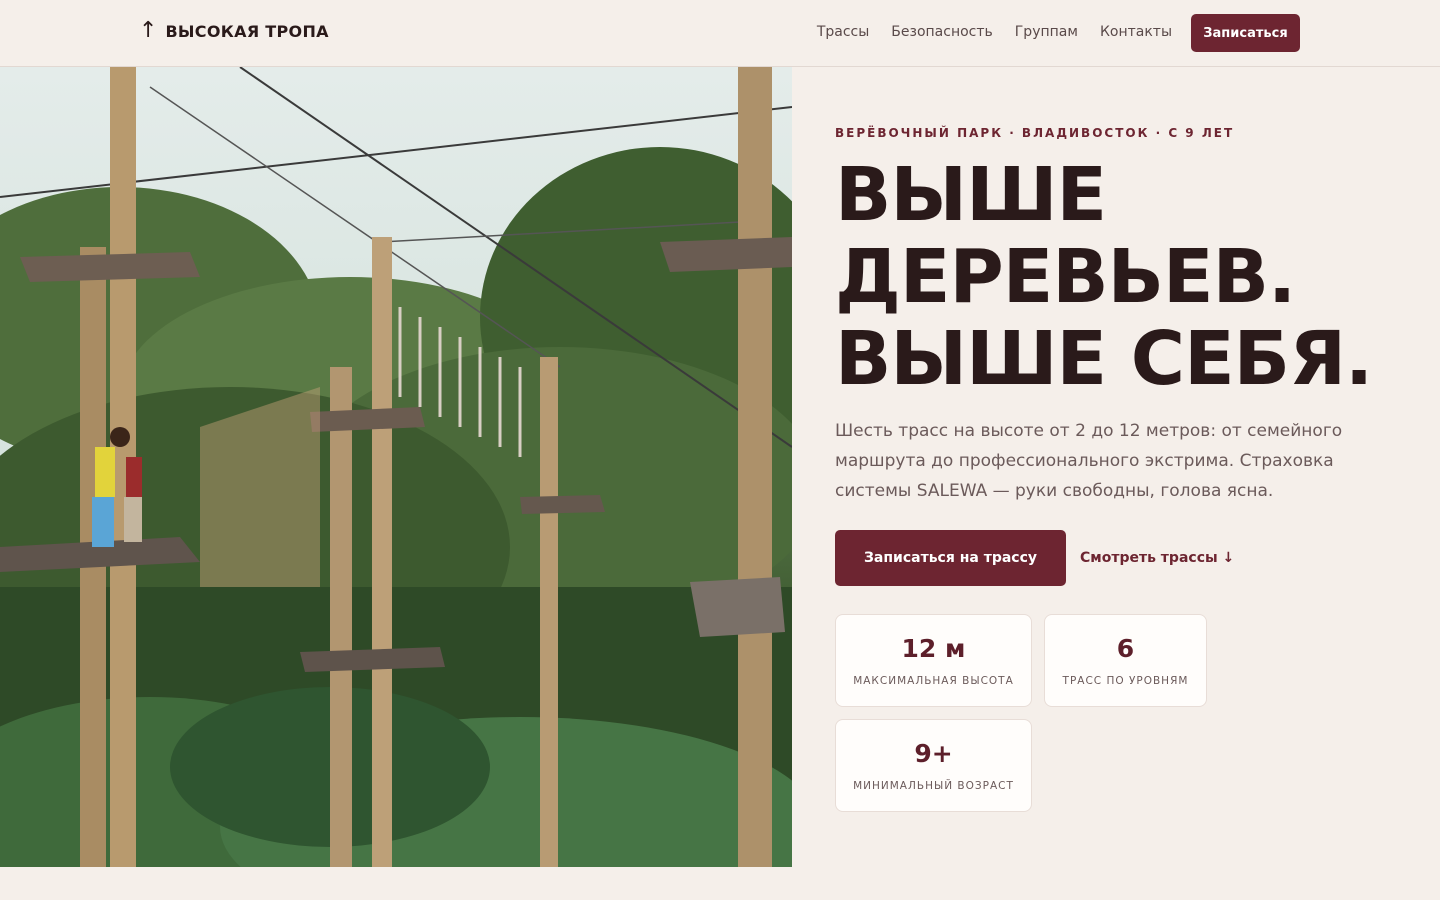  Describe the element at coordinates (1104, 359) in the screenshot. I see `headline-line-3: ВЫШЕ СЕБЯ.` at that location.